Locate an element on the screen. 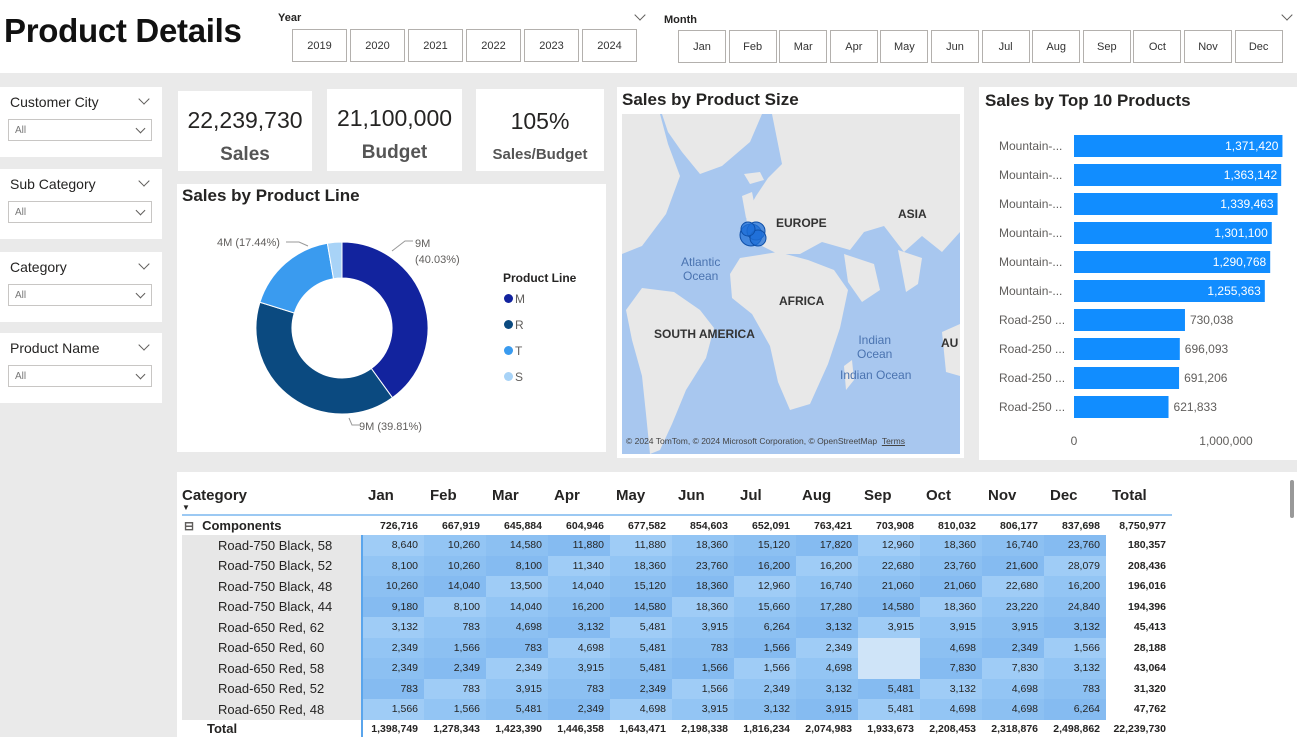 This screenshot has height=737, width=1297. matrix-cell: 15,120 is located at coordinates (641, 586).